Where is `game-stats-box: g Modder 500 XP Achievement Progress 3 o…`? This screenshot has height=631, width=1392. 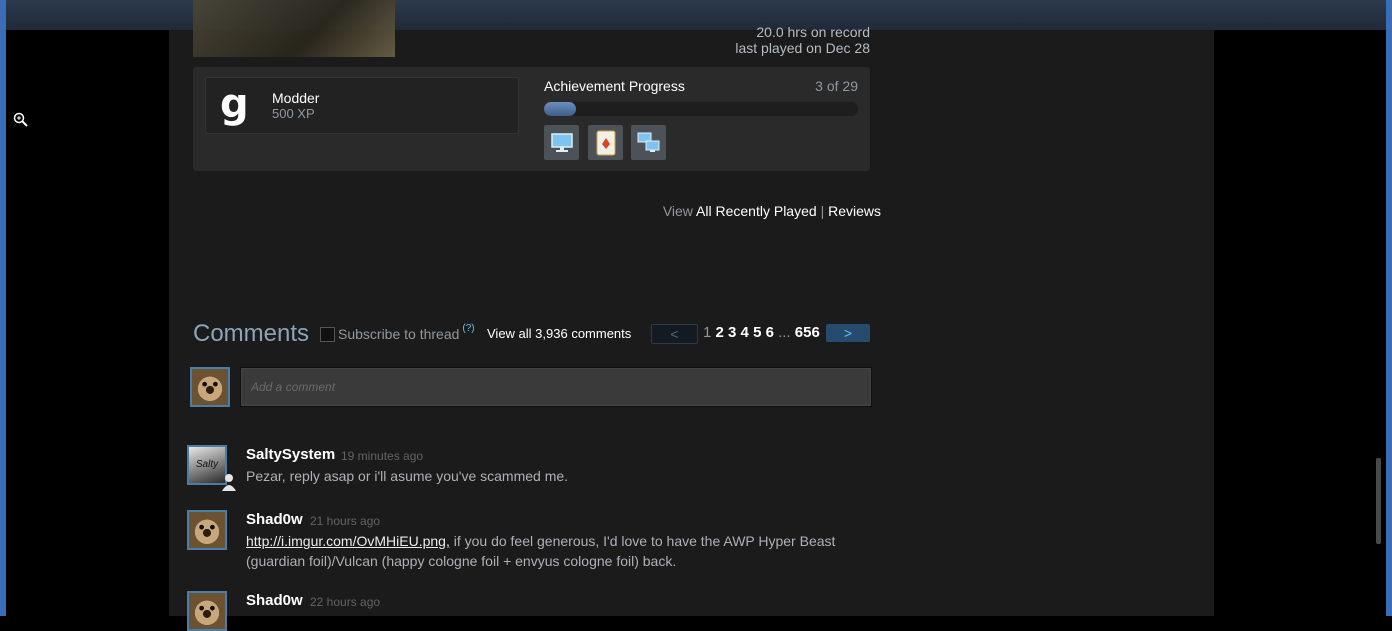
game-stats-box: g Modder 500 XP Achievement Progress 3 o… is located at coordinates (531, 119).